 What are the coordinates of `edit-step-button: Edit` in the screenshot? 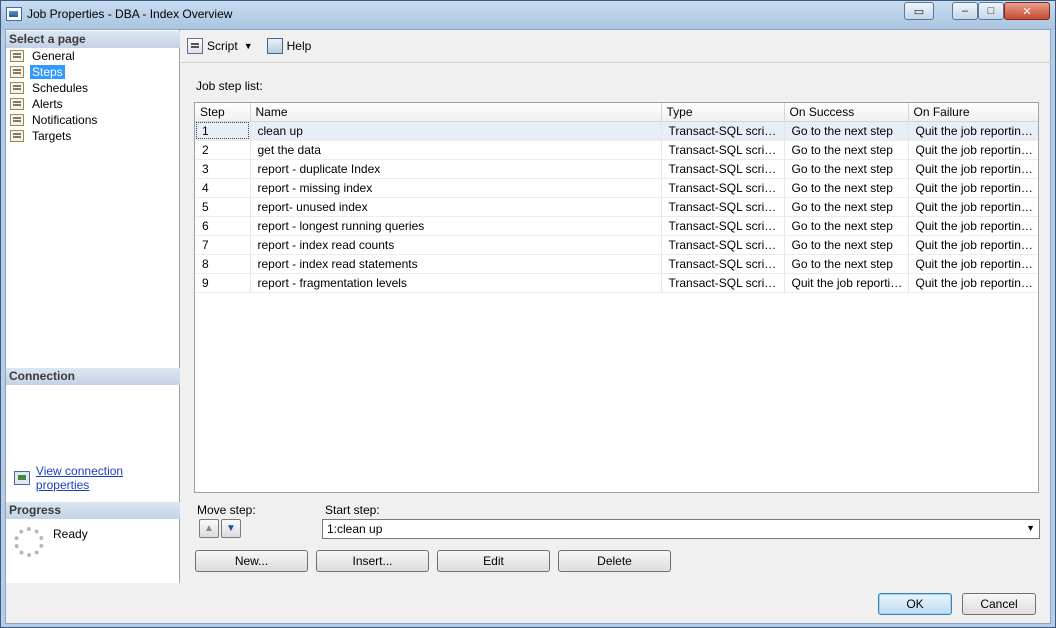 It's located at (493, 561).